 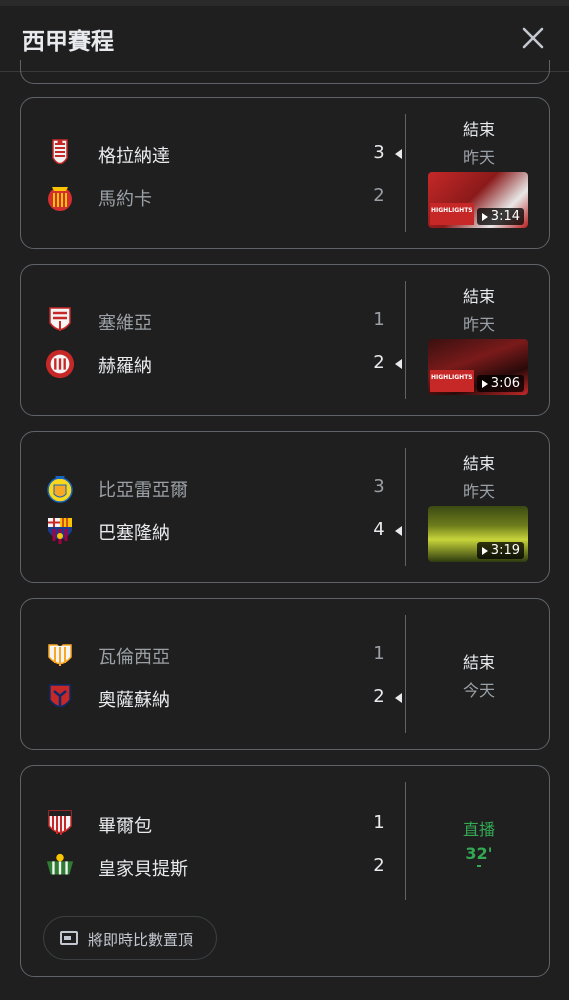 I want to click on team-name: 畢爾包, so click(x=125, y=826).